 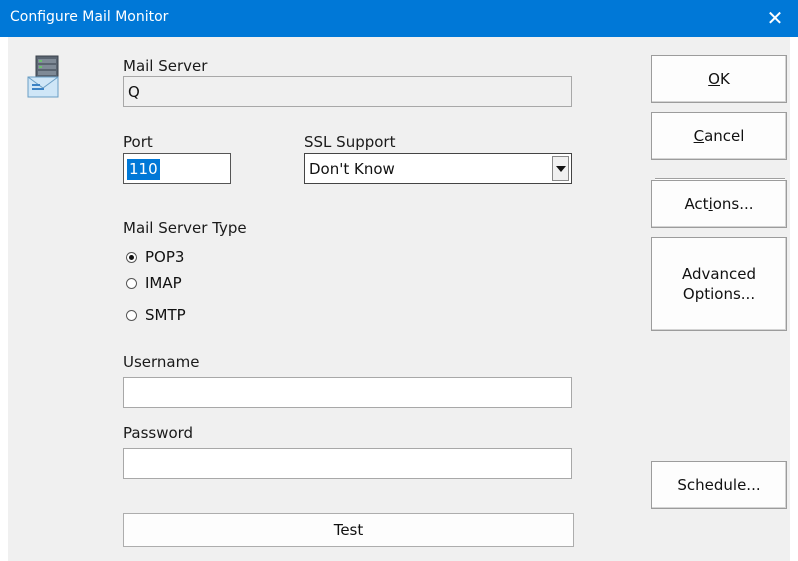 What do you see at coordinates (158, 433) in the screenshot?
I see `password-label: Password` at bounding box center [158, 433].